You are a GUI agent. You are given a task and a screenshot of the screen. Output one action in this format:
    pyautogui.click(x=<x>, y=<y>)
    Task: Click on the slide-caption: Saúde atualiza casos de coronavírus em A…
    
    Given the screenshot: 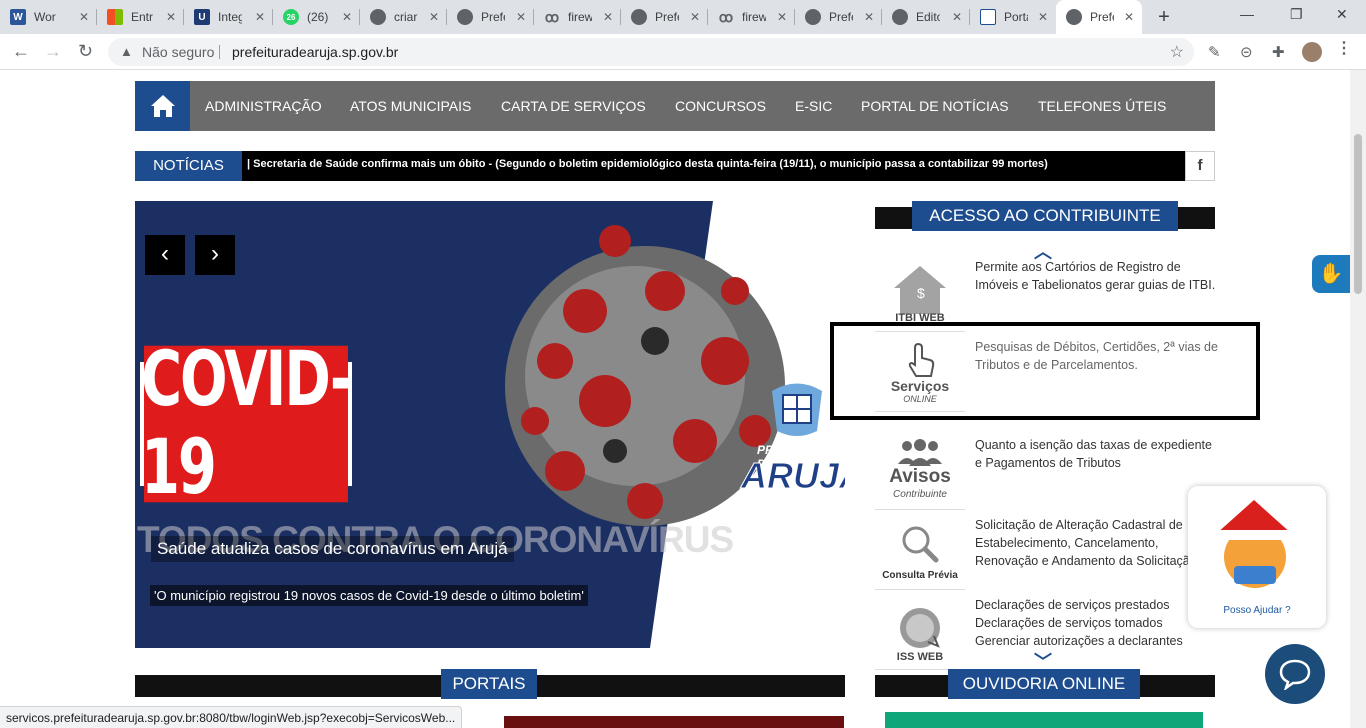 What is the action you would take?
    pyautogui.click(x=332, y=549)
    